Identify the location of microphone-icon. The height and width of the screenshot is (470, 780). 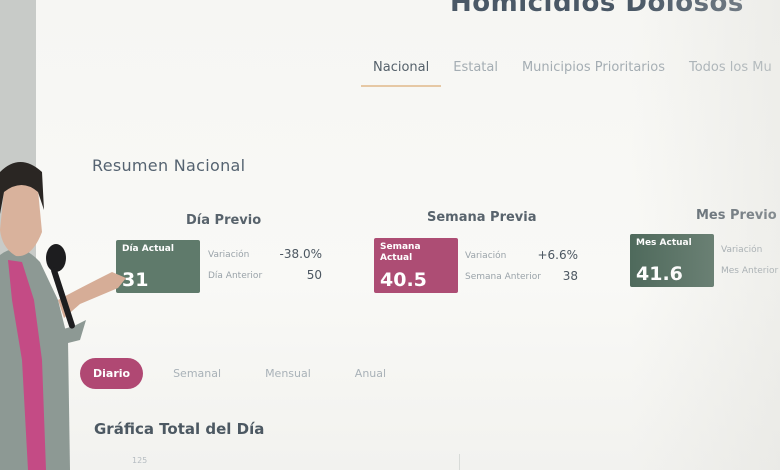
(56, 258).